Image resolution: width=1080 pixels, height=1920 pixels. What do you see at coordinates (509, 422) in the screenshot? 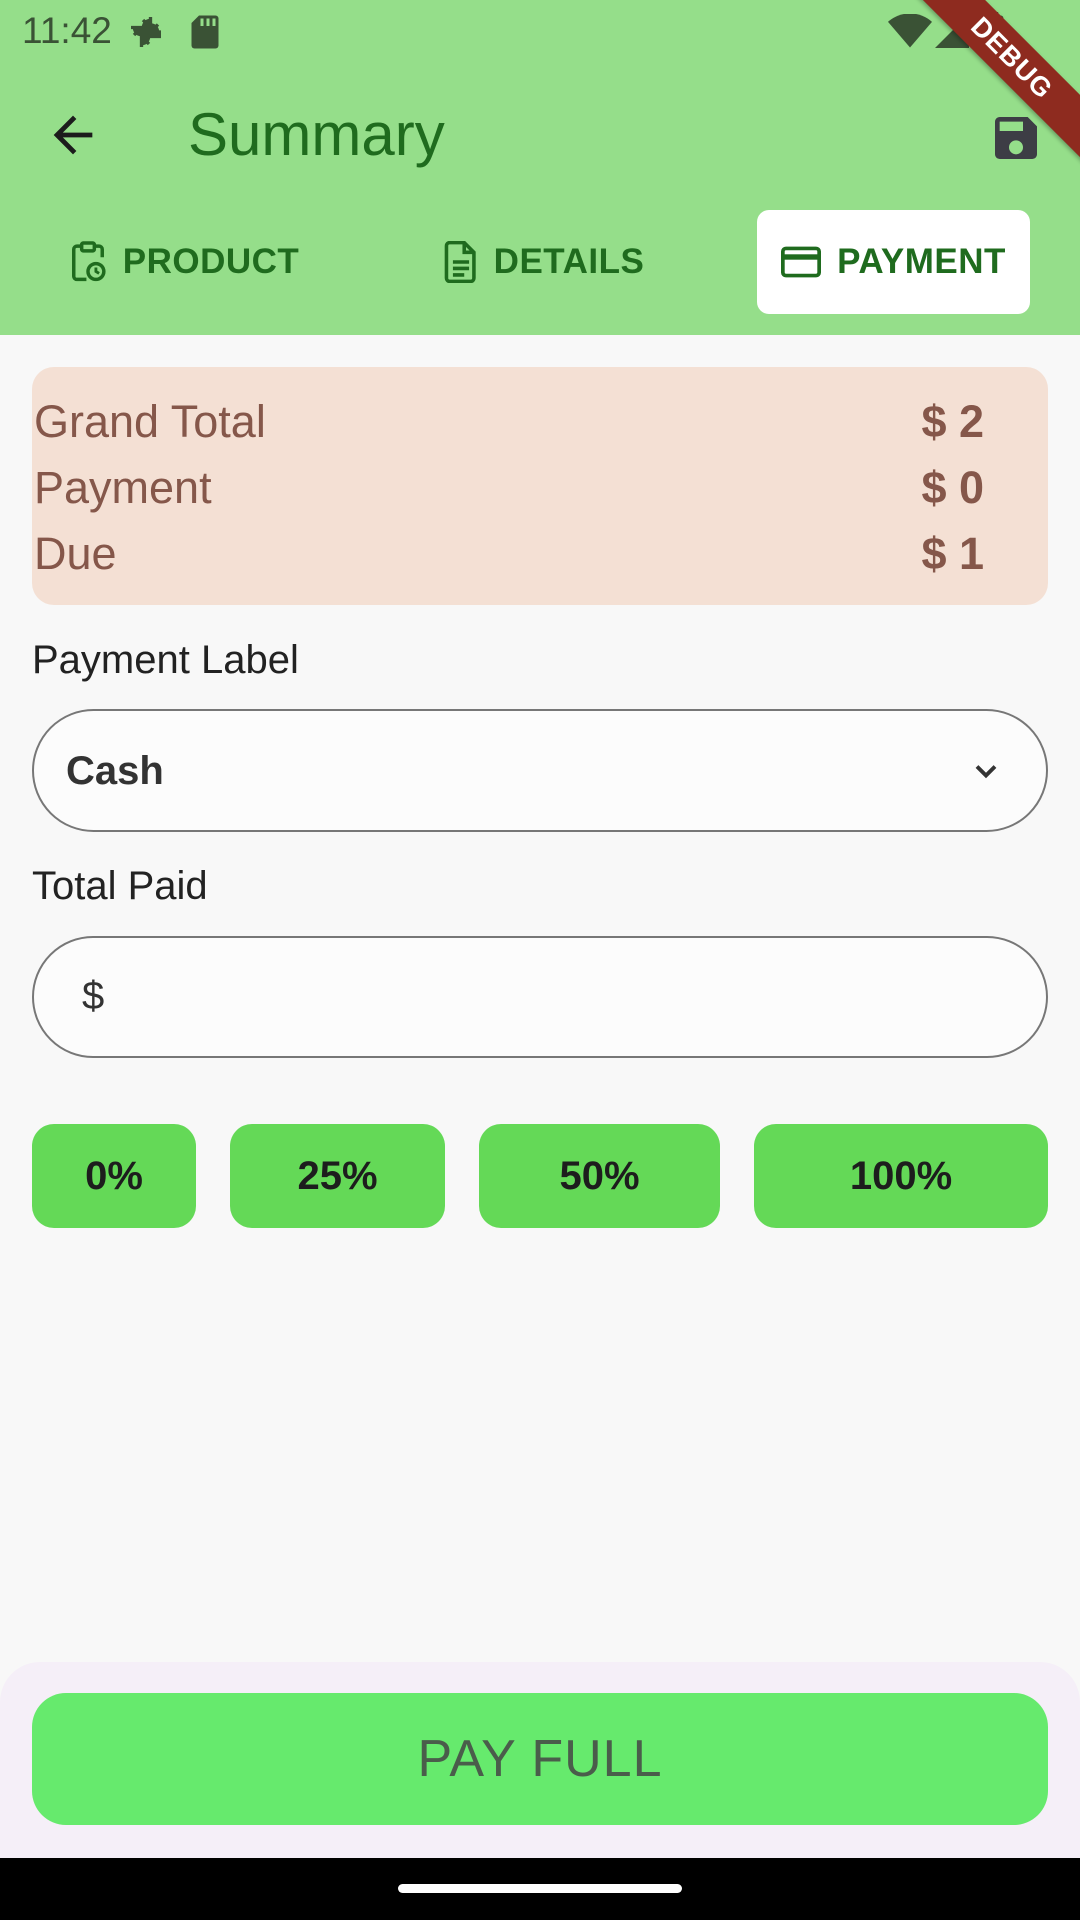
I see `grand-total-row: Grand Total $ 2` at bounding box center [509, 422].